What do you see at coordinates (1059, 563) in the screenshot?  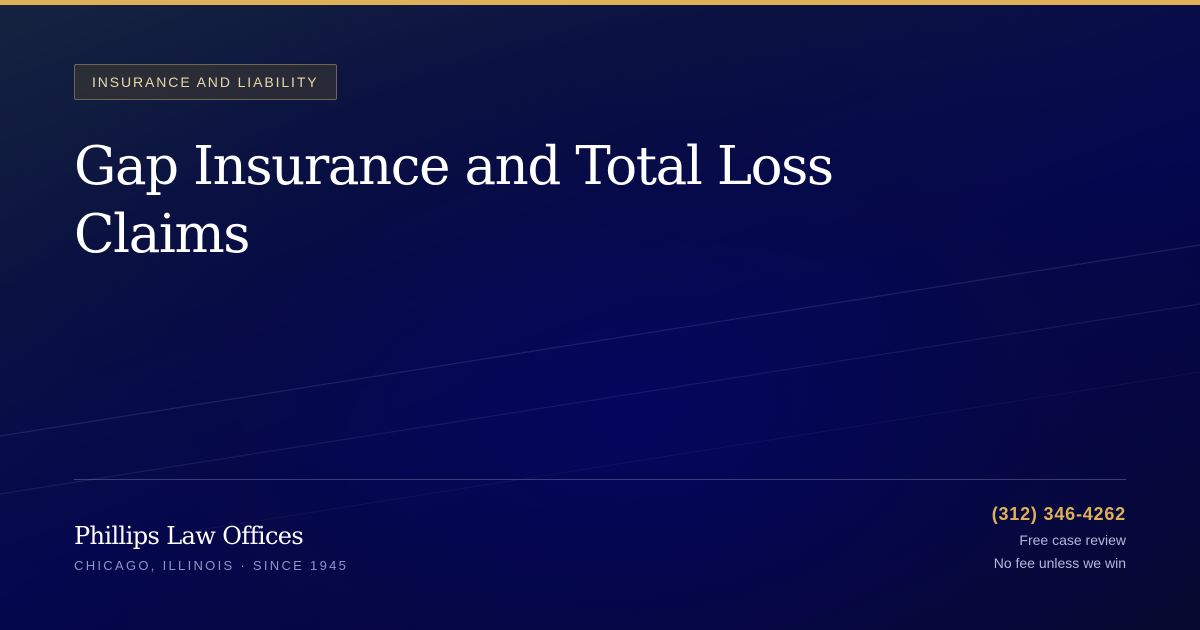 I see `no-fee-text: No fee unless we win` at bounding box center [1059, 563].